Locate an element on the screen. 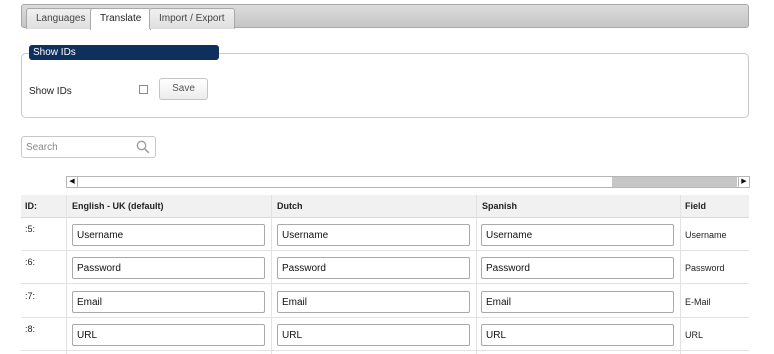 This screenshot has height=354, width=774. search-input is located at coordinates (79, 147).